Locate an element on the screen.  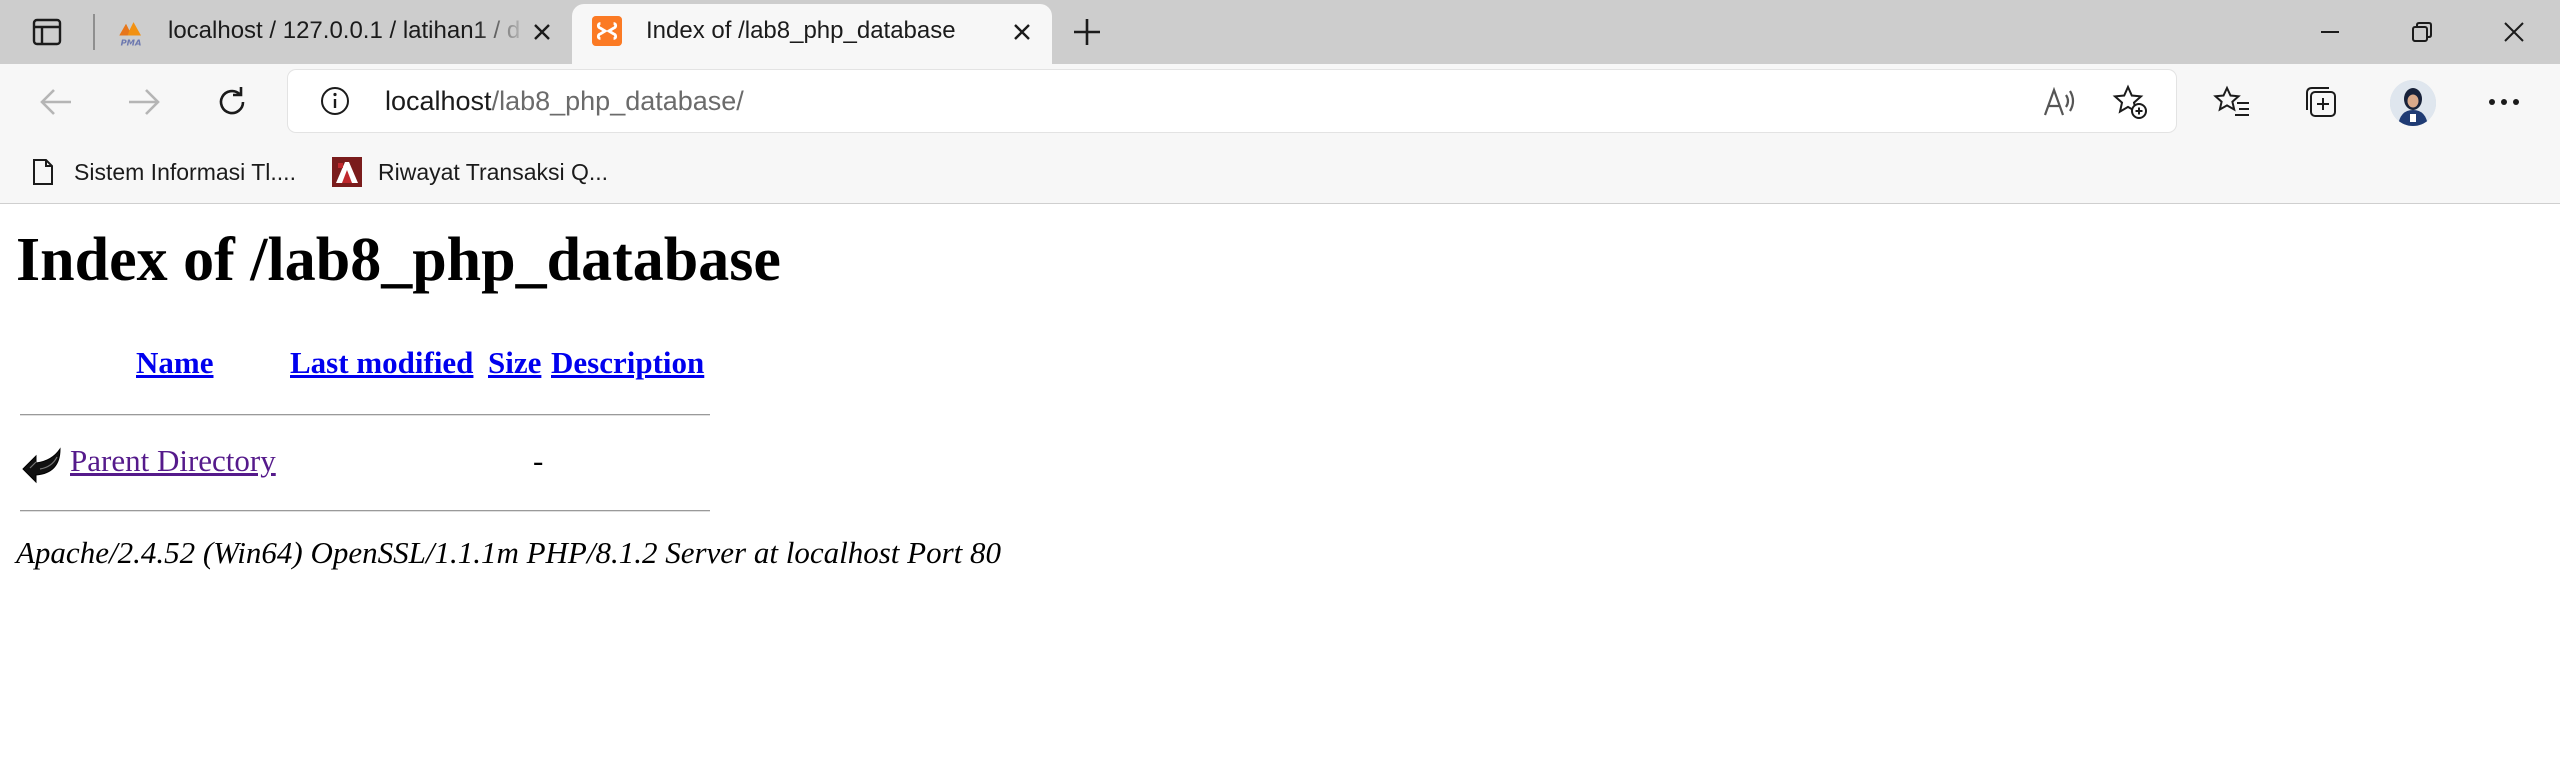
tab-phpmyadmin: PMA localhost / 127.0.0.1 / latihan1 / d is located at coordinates (335, 32).